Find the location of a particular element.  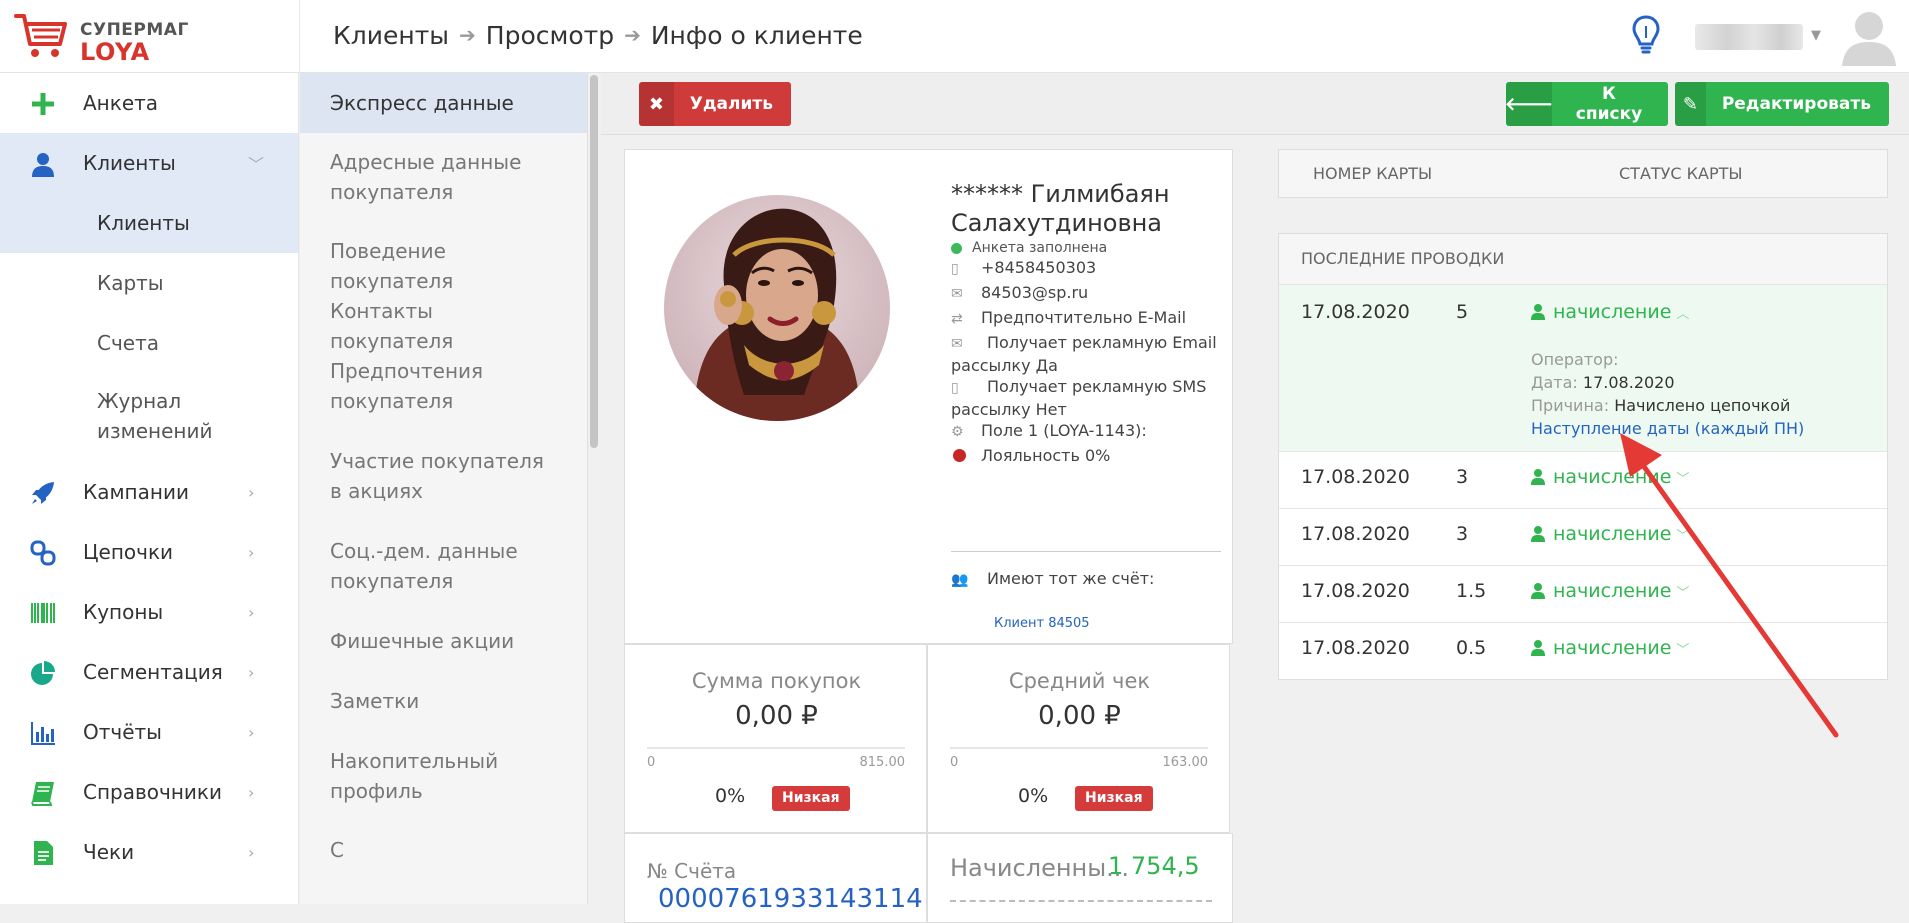

sidebar-item-receipts: Чеки › is located at coordinates (149, 852).